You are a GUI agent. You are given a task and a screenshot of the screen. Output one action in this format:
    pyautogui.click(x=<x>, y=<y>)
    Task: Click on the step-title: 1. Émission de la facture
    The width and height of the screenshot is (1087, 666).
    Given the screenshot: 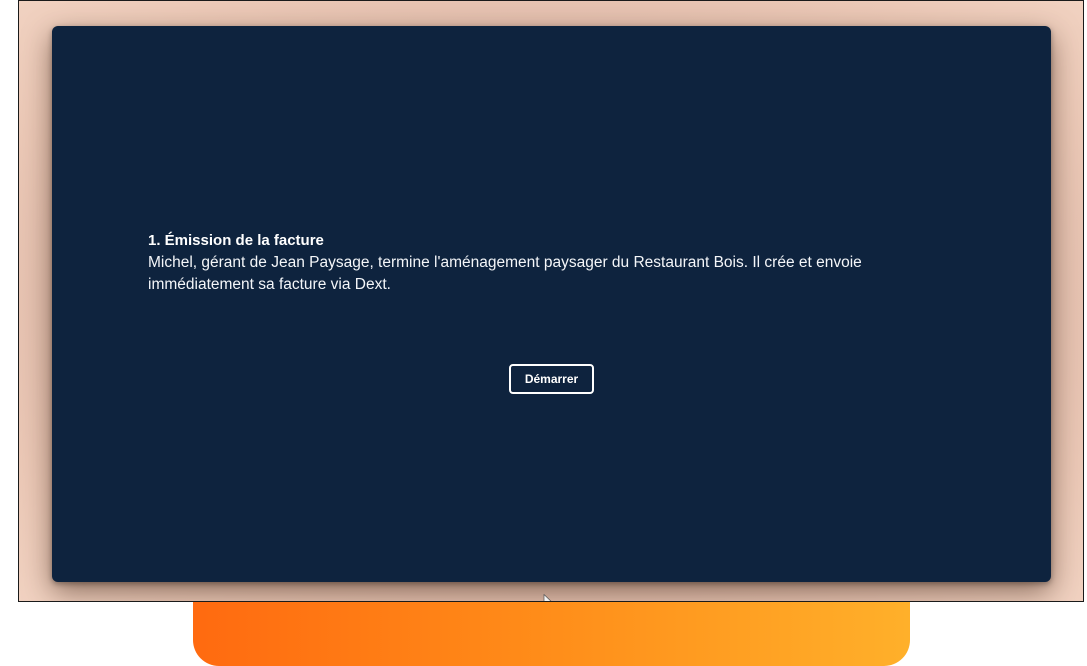 What is the action you would take?
    pyautogui.click(x=236, y=240)
    